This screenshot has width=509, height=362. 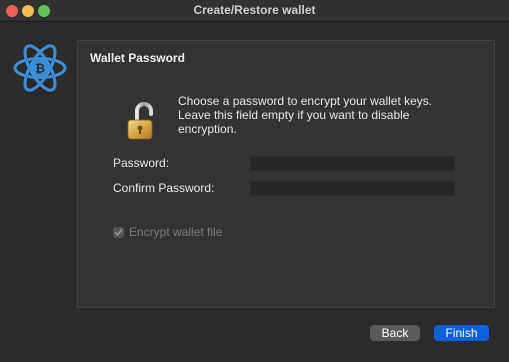 I want to click on checkmark-icon, so click(x=118, y=232).